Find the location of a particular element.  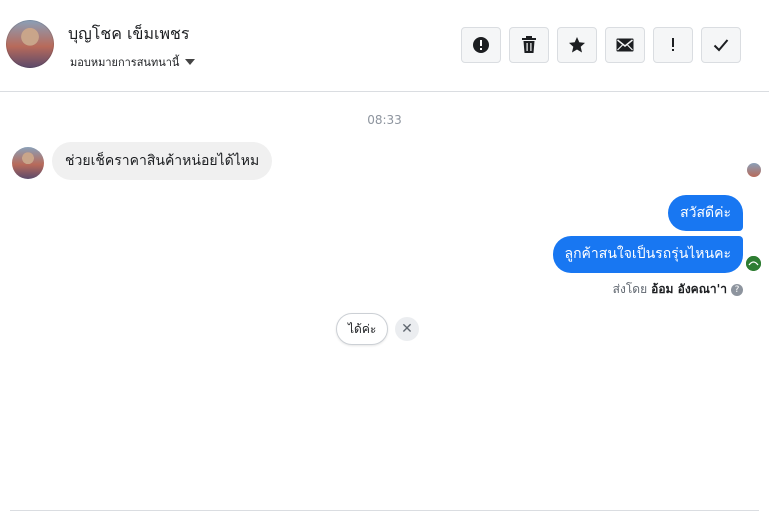

star-button is located at coordinates (577, 45).